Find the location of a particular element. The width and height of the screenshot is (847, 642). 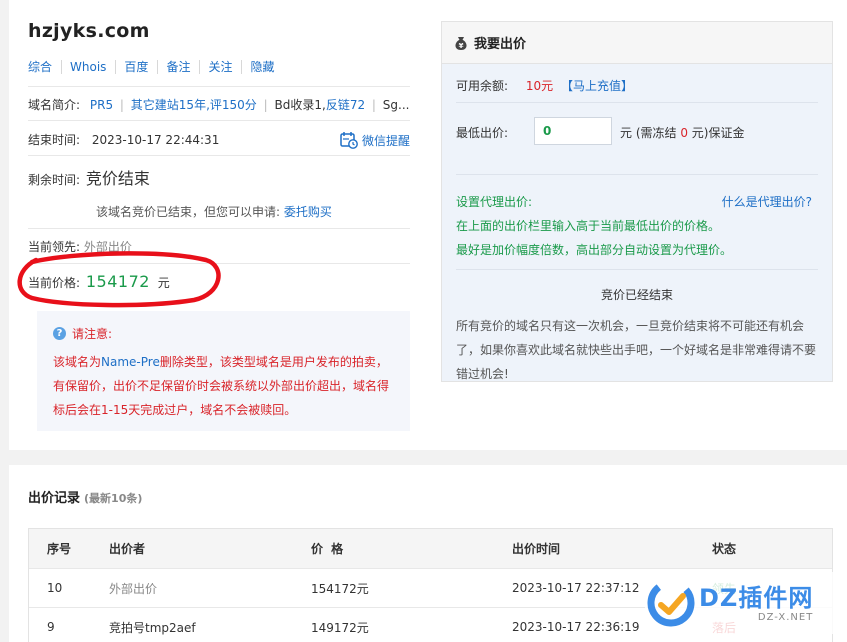

money-bag-icon: ¥ is located at coordinates (461, 43).